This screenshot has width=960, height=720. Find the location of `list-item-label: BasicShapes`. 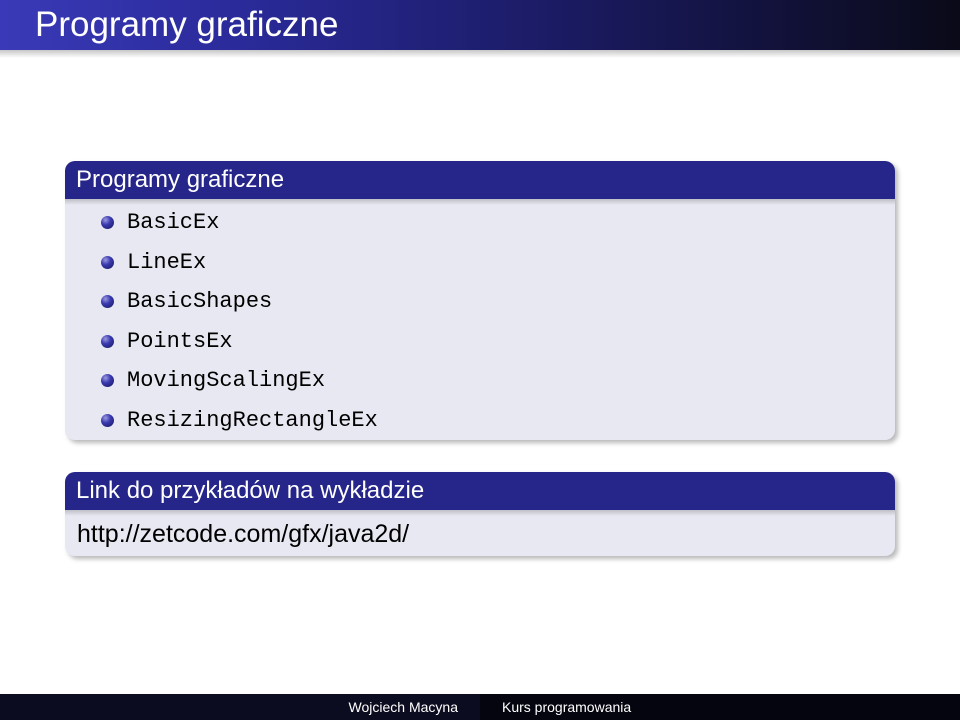

list-item-label: BasicShapes is located at coordinates (200, 301).